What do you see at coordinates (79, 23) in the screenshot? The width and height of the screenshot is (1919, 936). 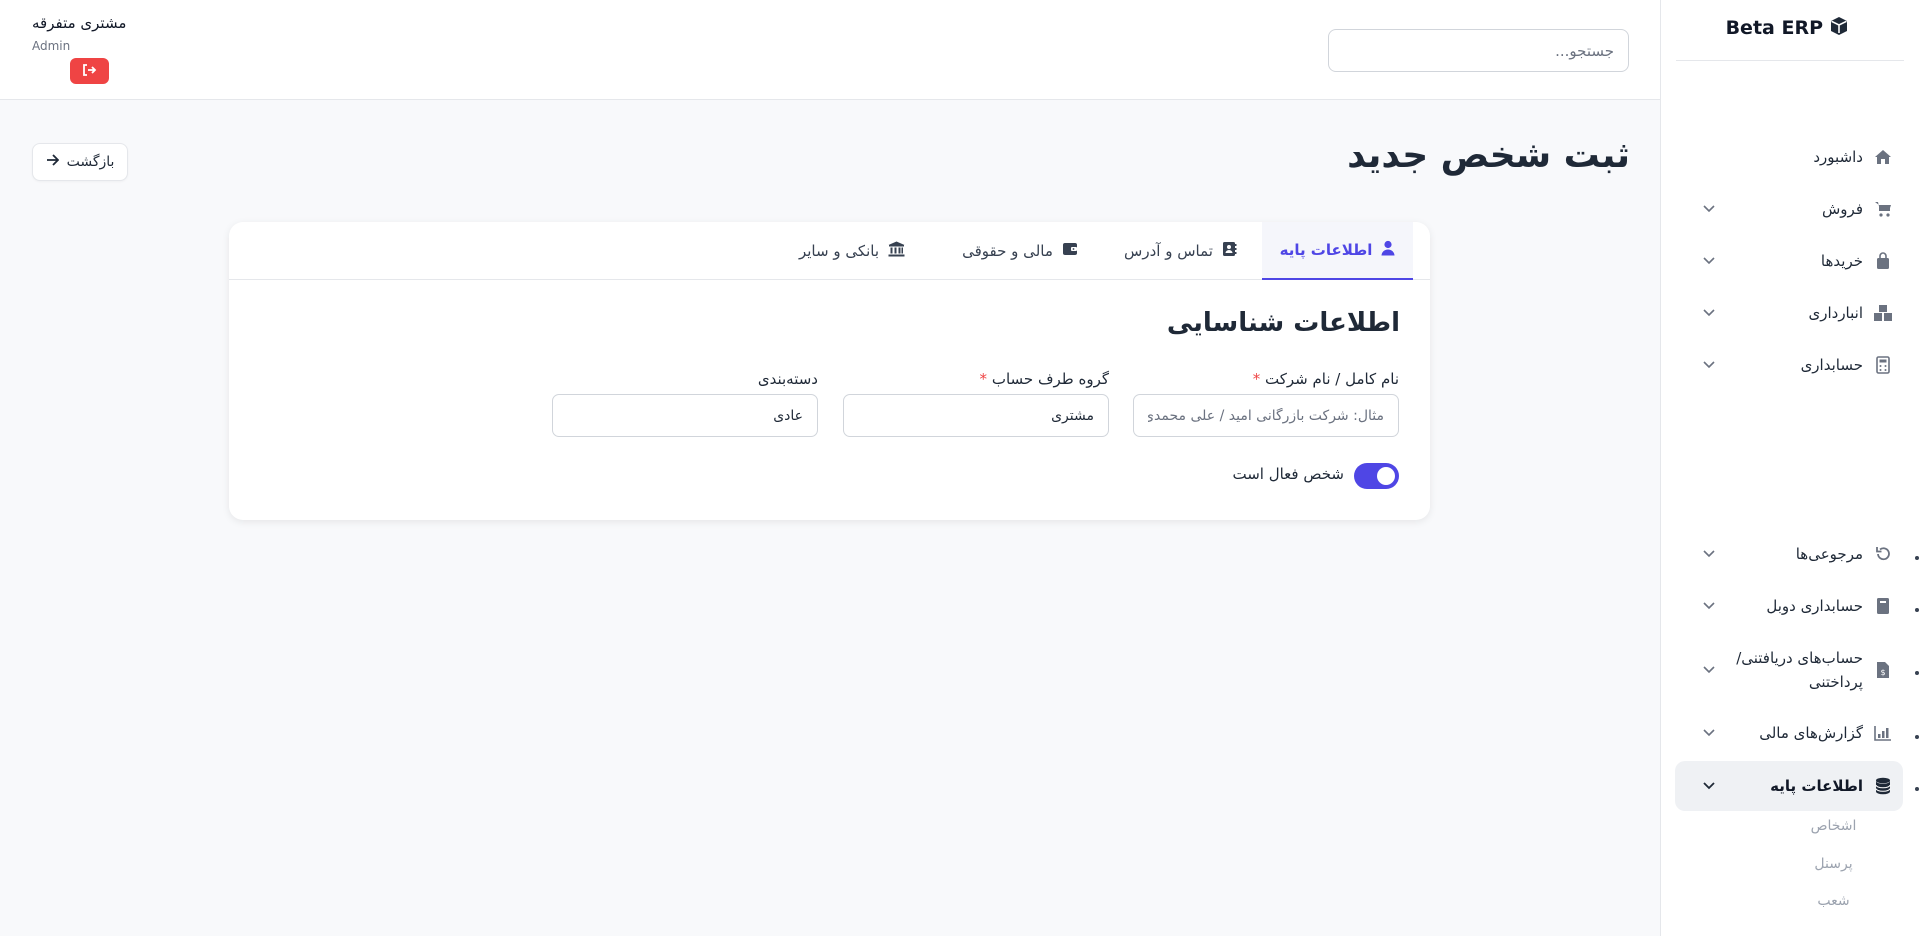 I see `user-name: مشتری متفرقه` at bounding box center [79, 23].